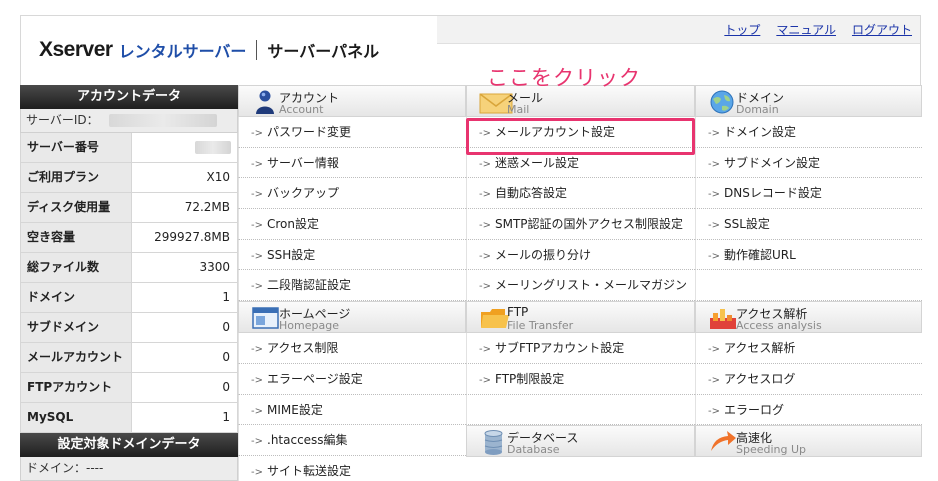 Image resolution: width=938 pixels, height=481 pixels. I want to click on menu-item-label: DNSレコード設定, so click(773, 193).